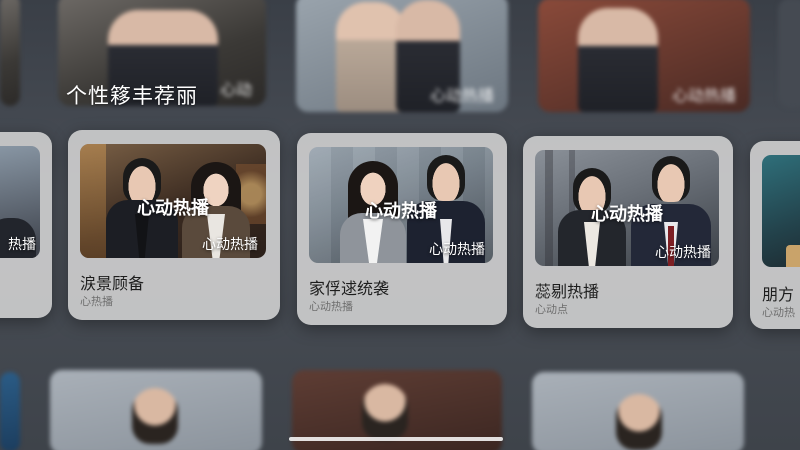 This screenshot has width=800, height=450. I want to click on home-indicator, so click(396, 439).